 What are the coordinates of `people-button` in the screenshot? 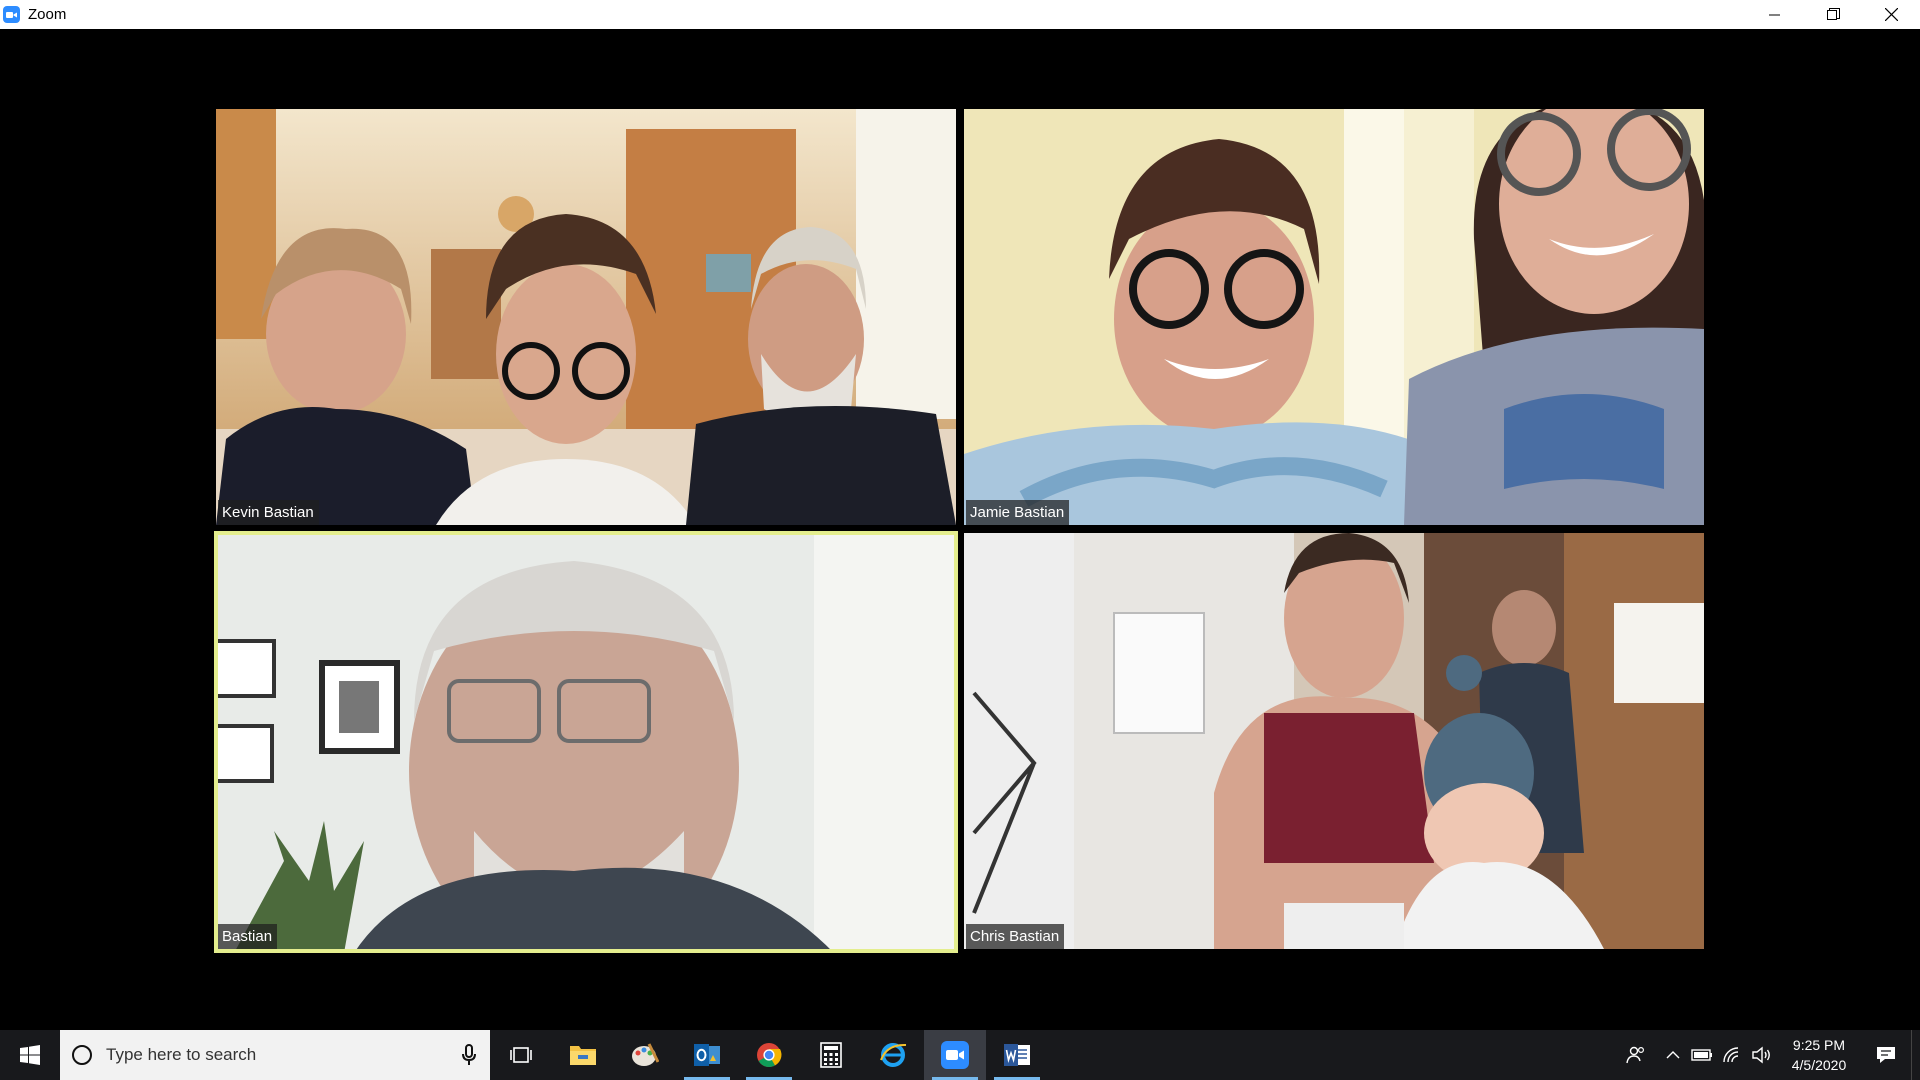 It's located at (1636, 1055).